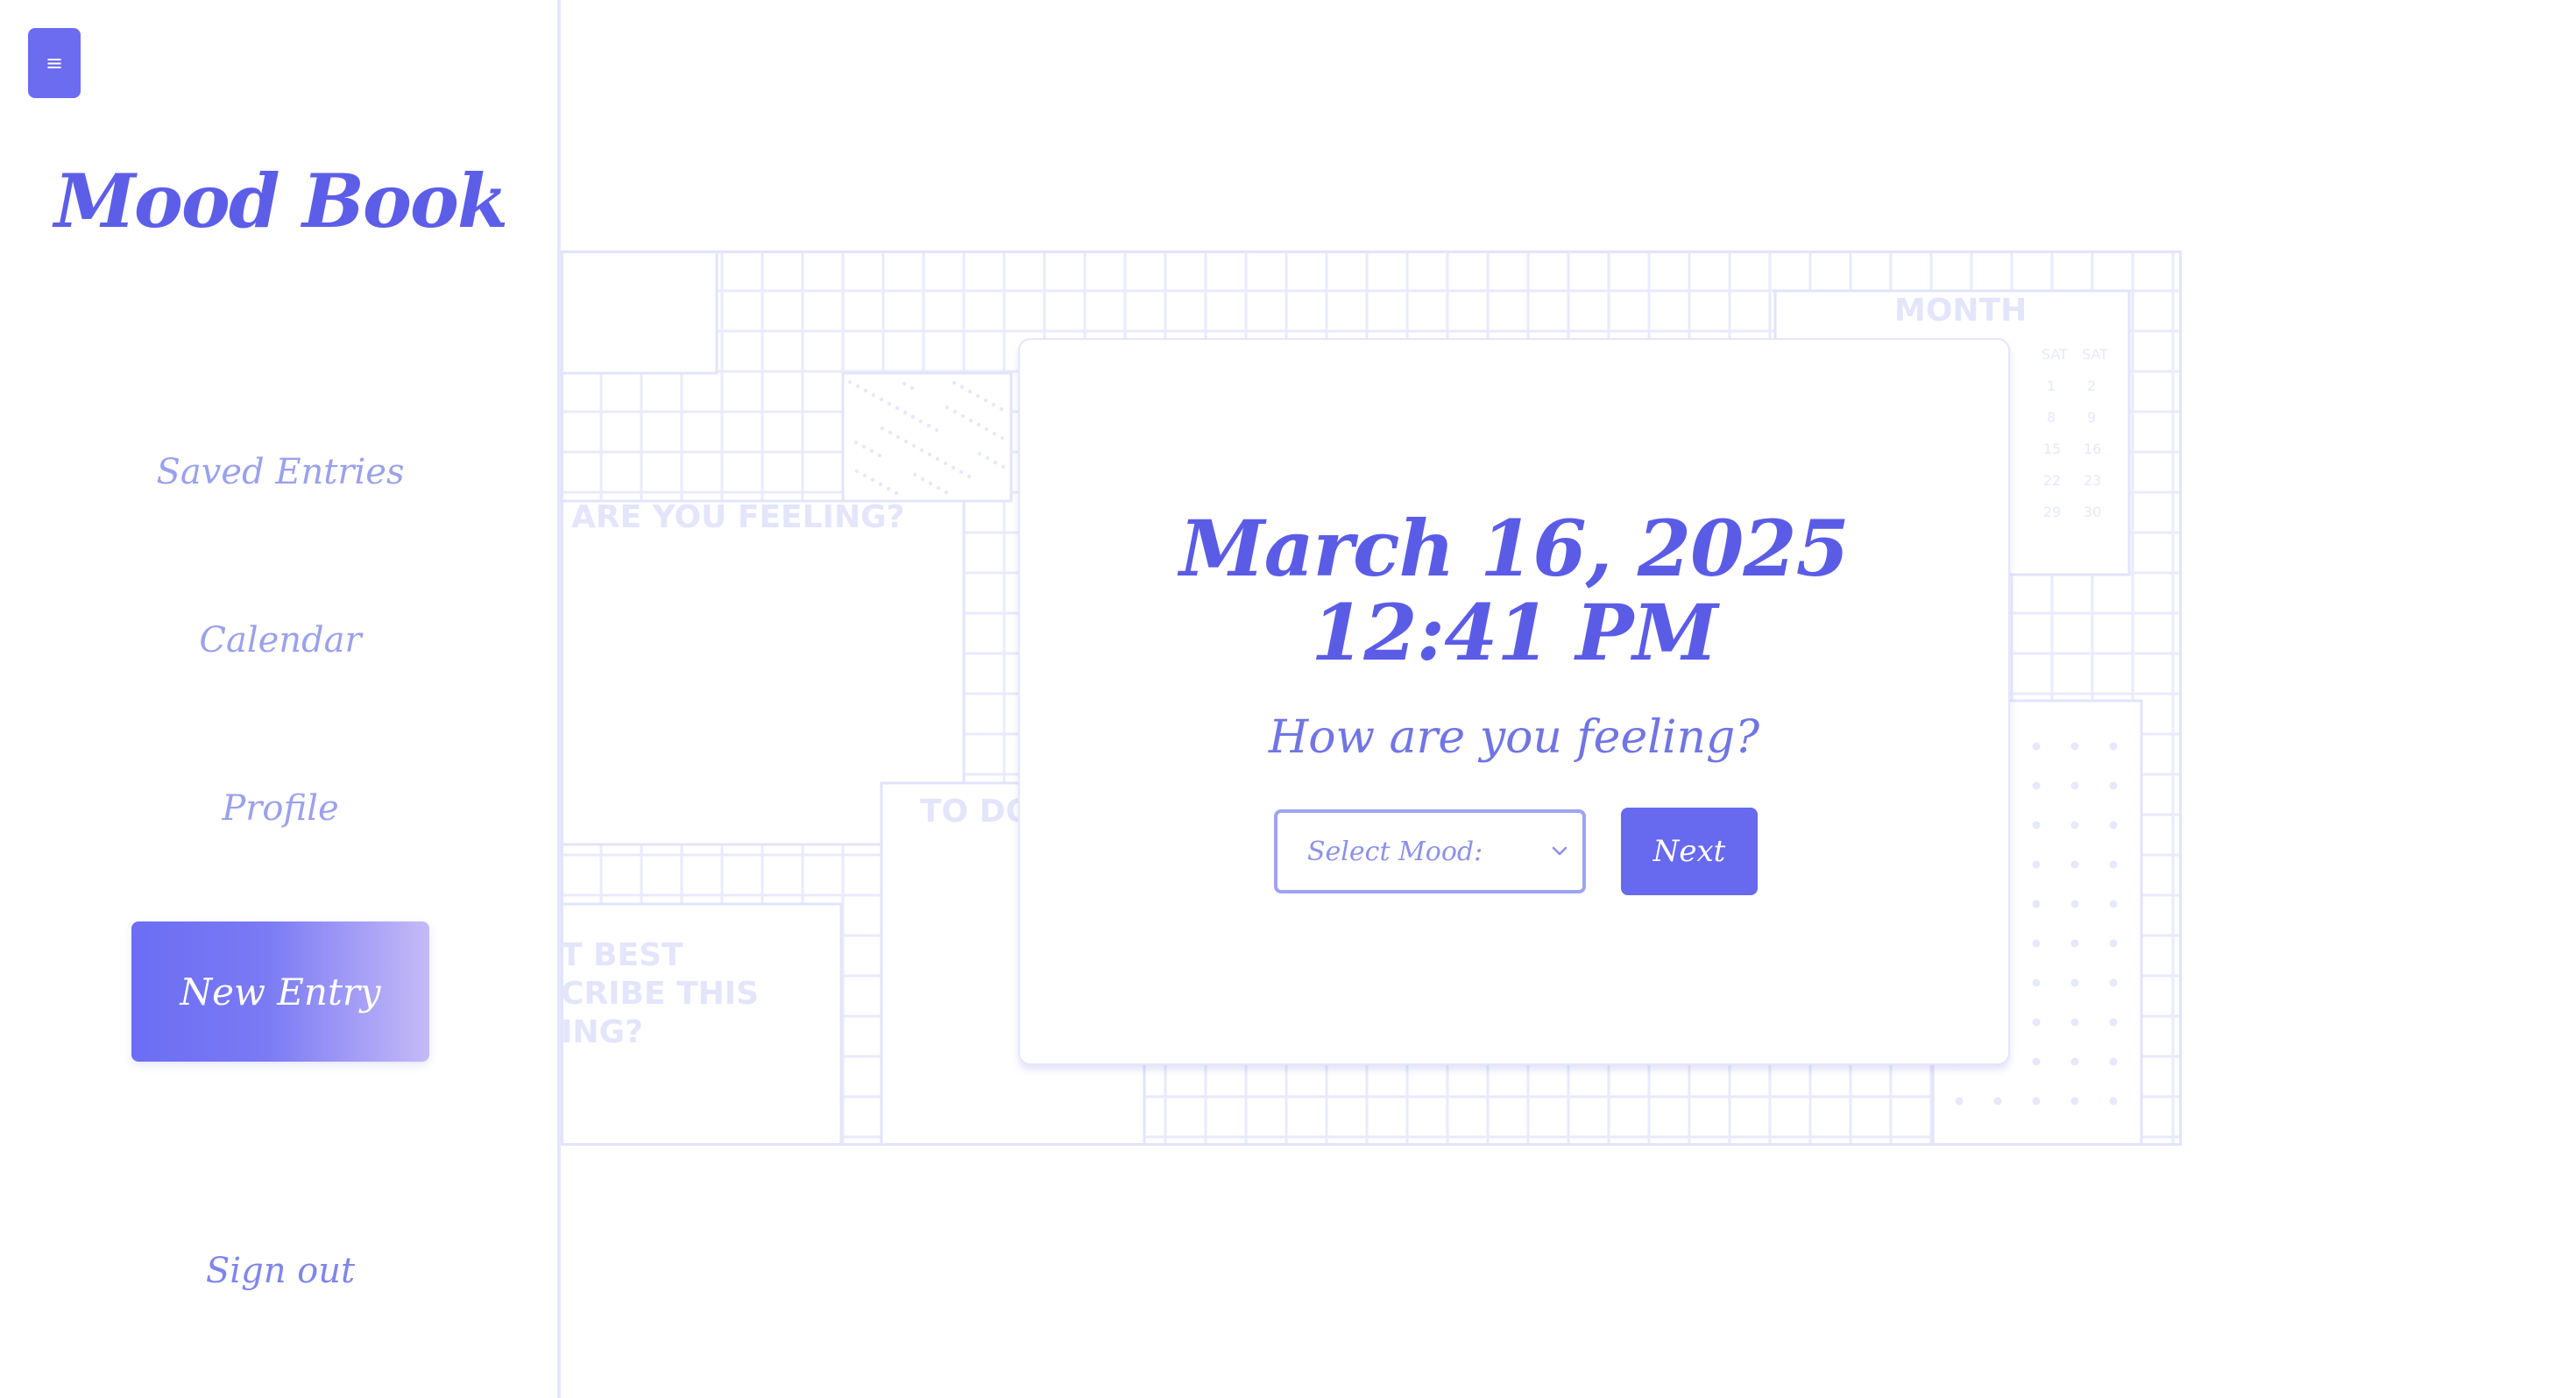 This screenshot has height=1398, width=2576. I want to click on bg-cal-num: 23, so click(2092, 480).